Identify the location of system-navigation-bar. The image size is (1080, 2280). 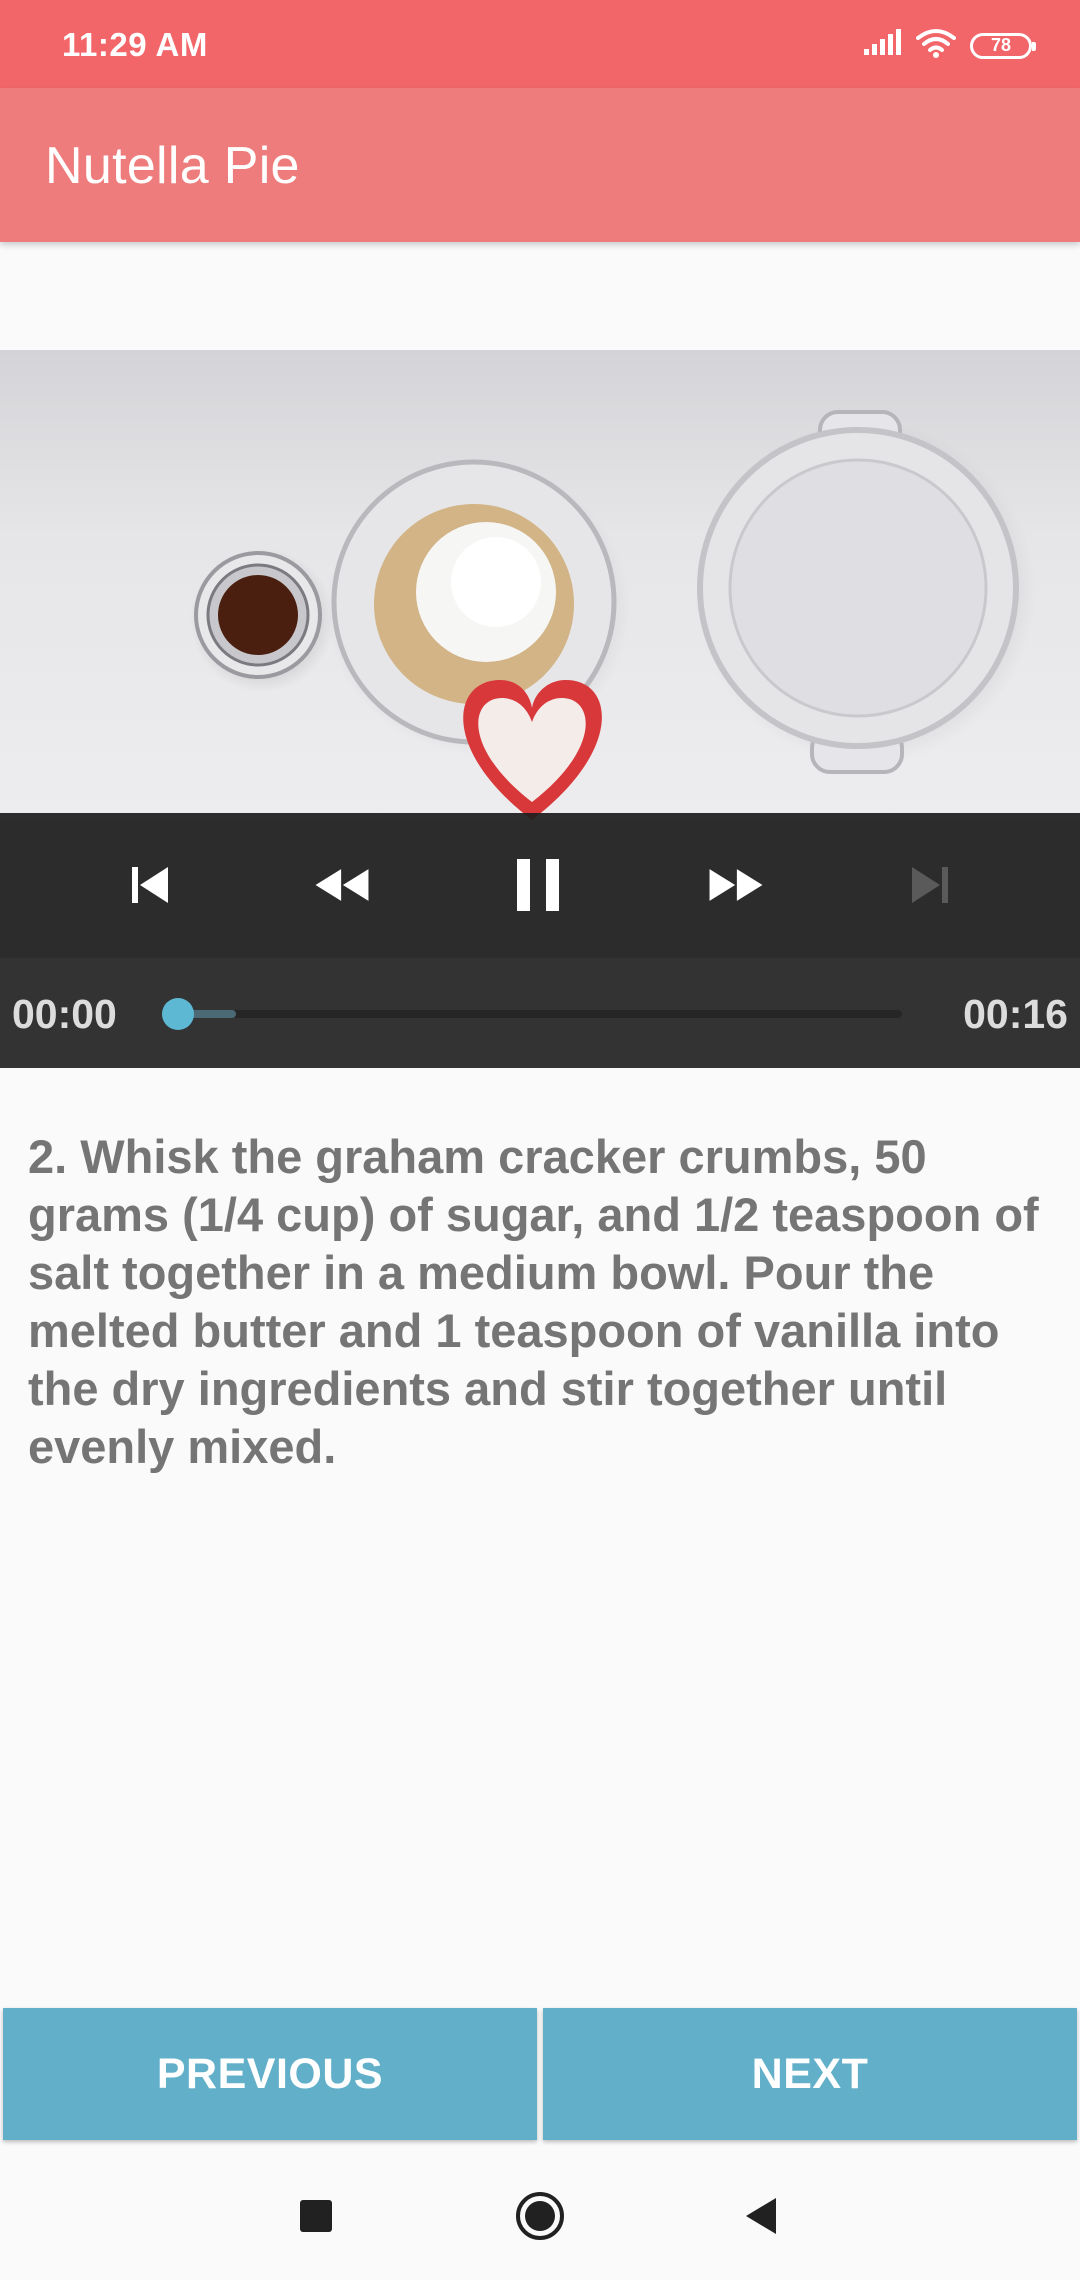
(540, 2214).